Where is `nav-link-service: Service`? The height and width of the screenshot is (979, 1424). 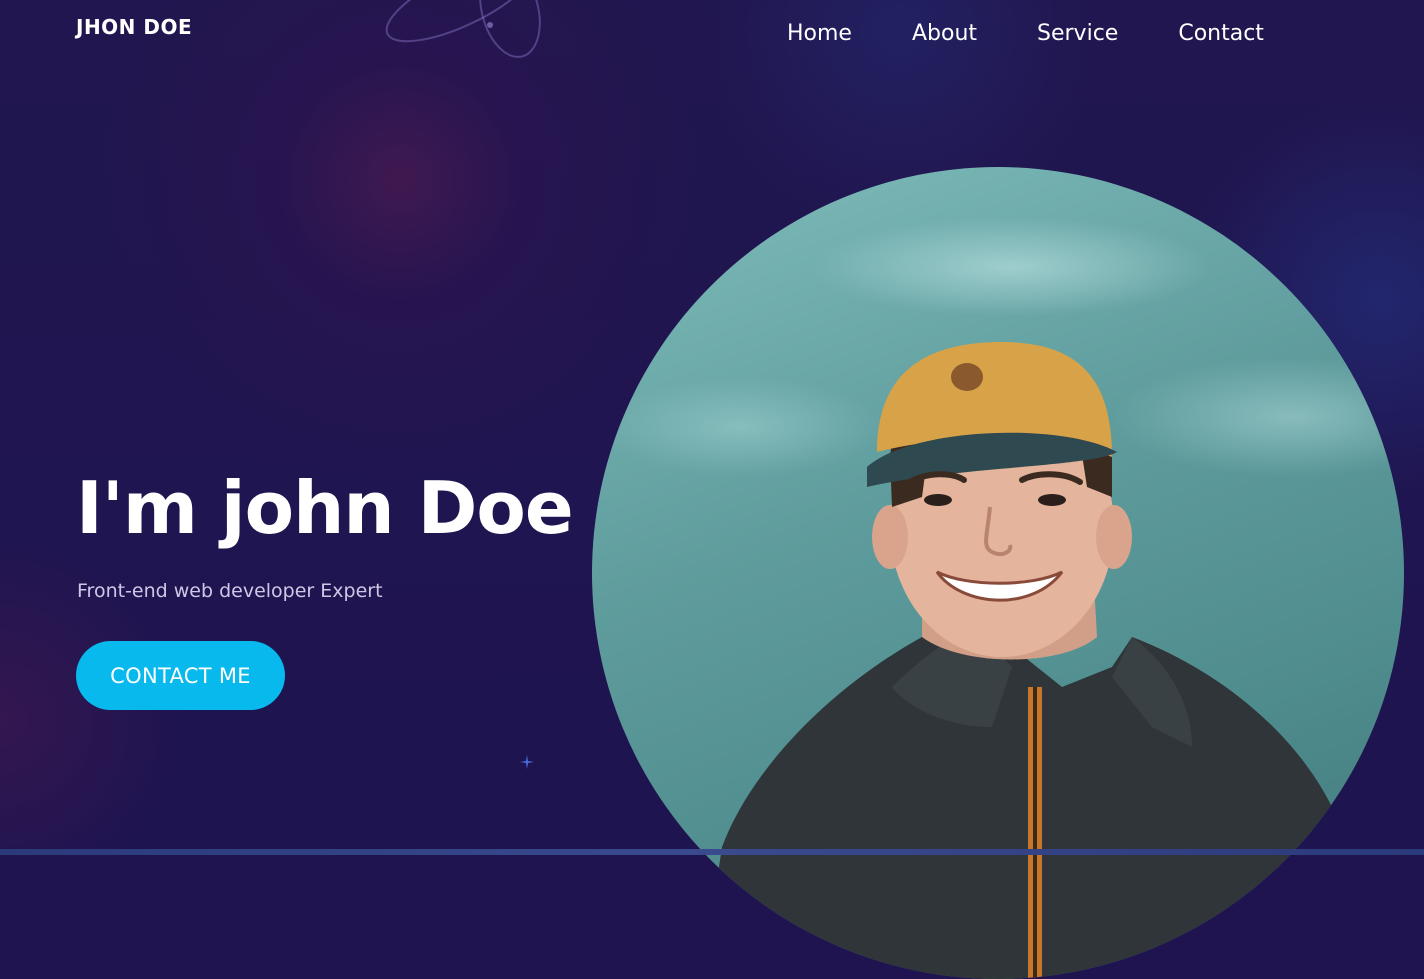 nav-link-service: Service is located at coordinates (1077, 33).